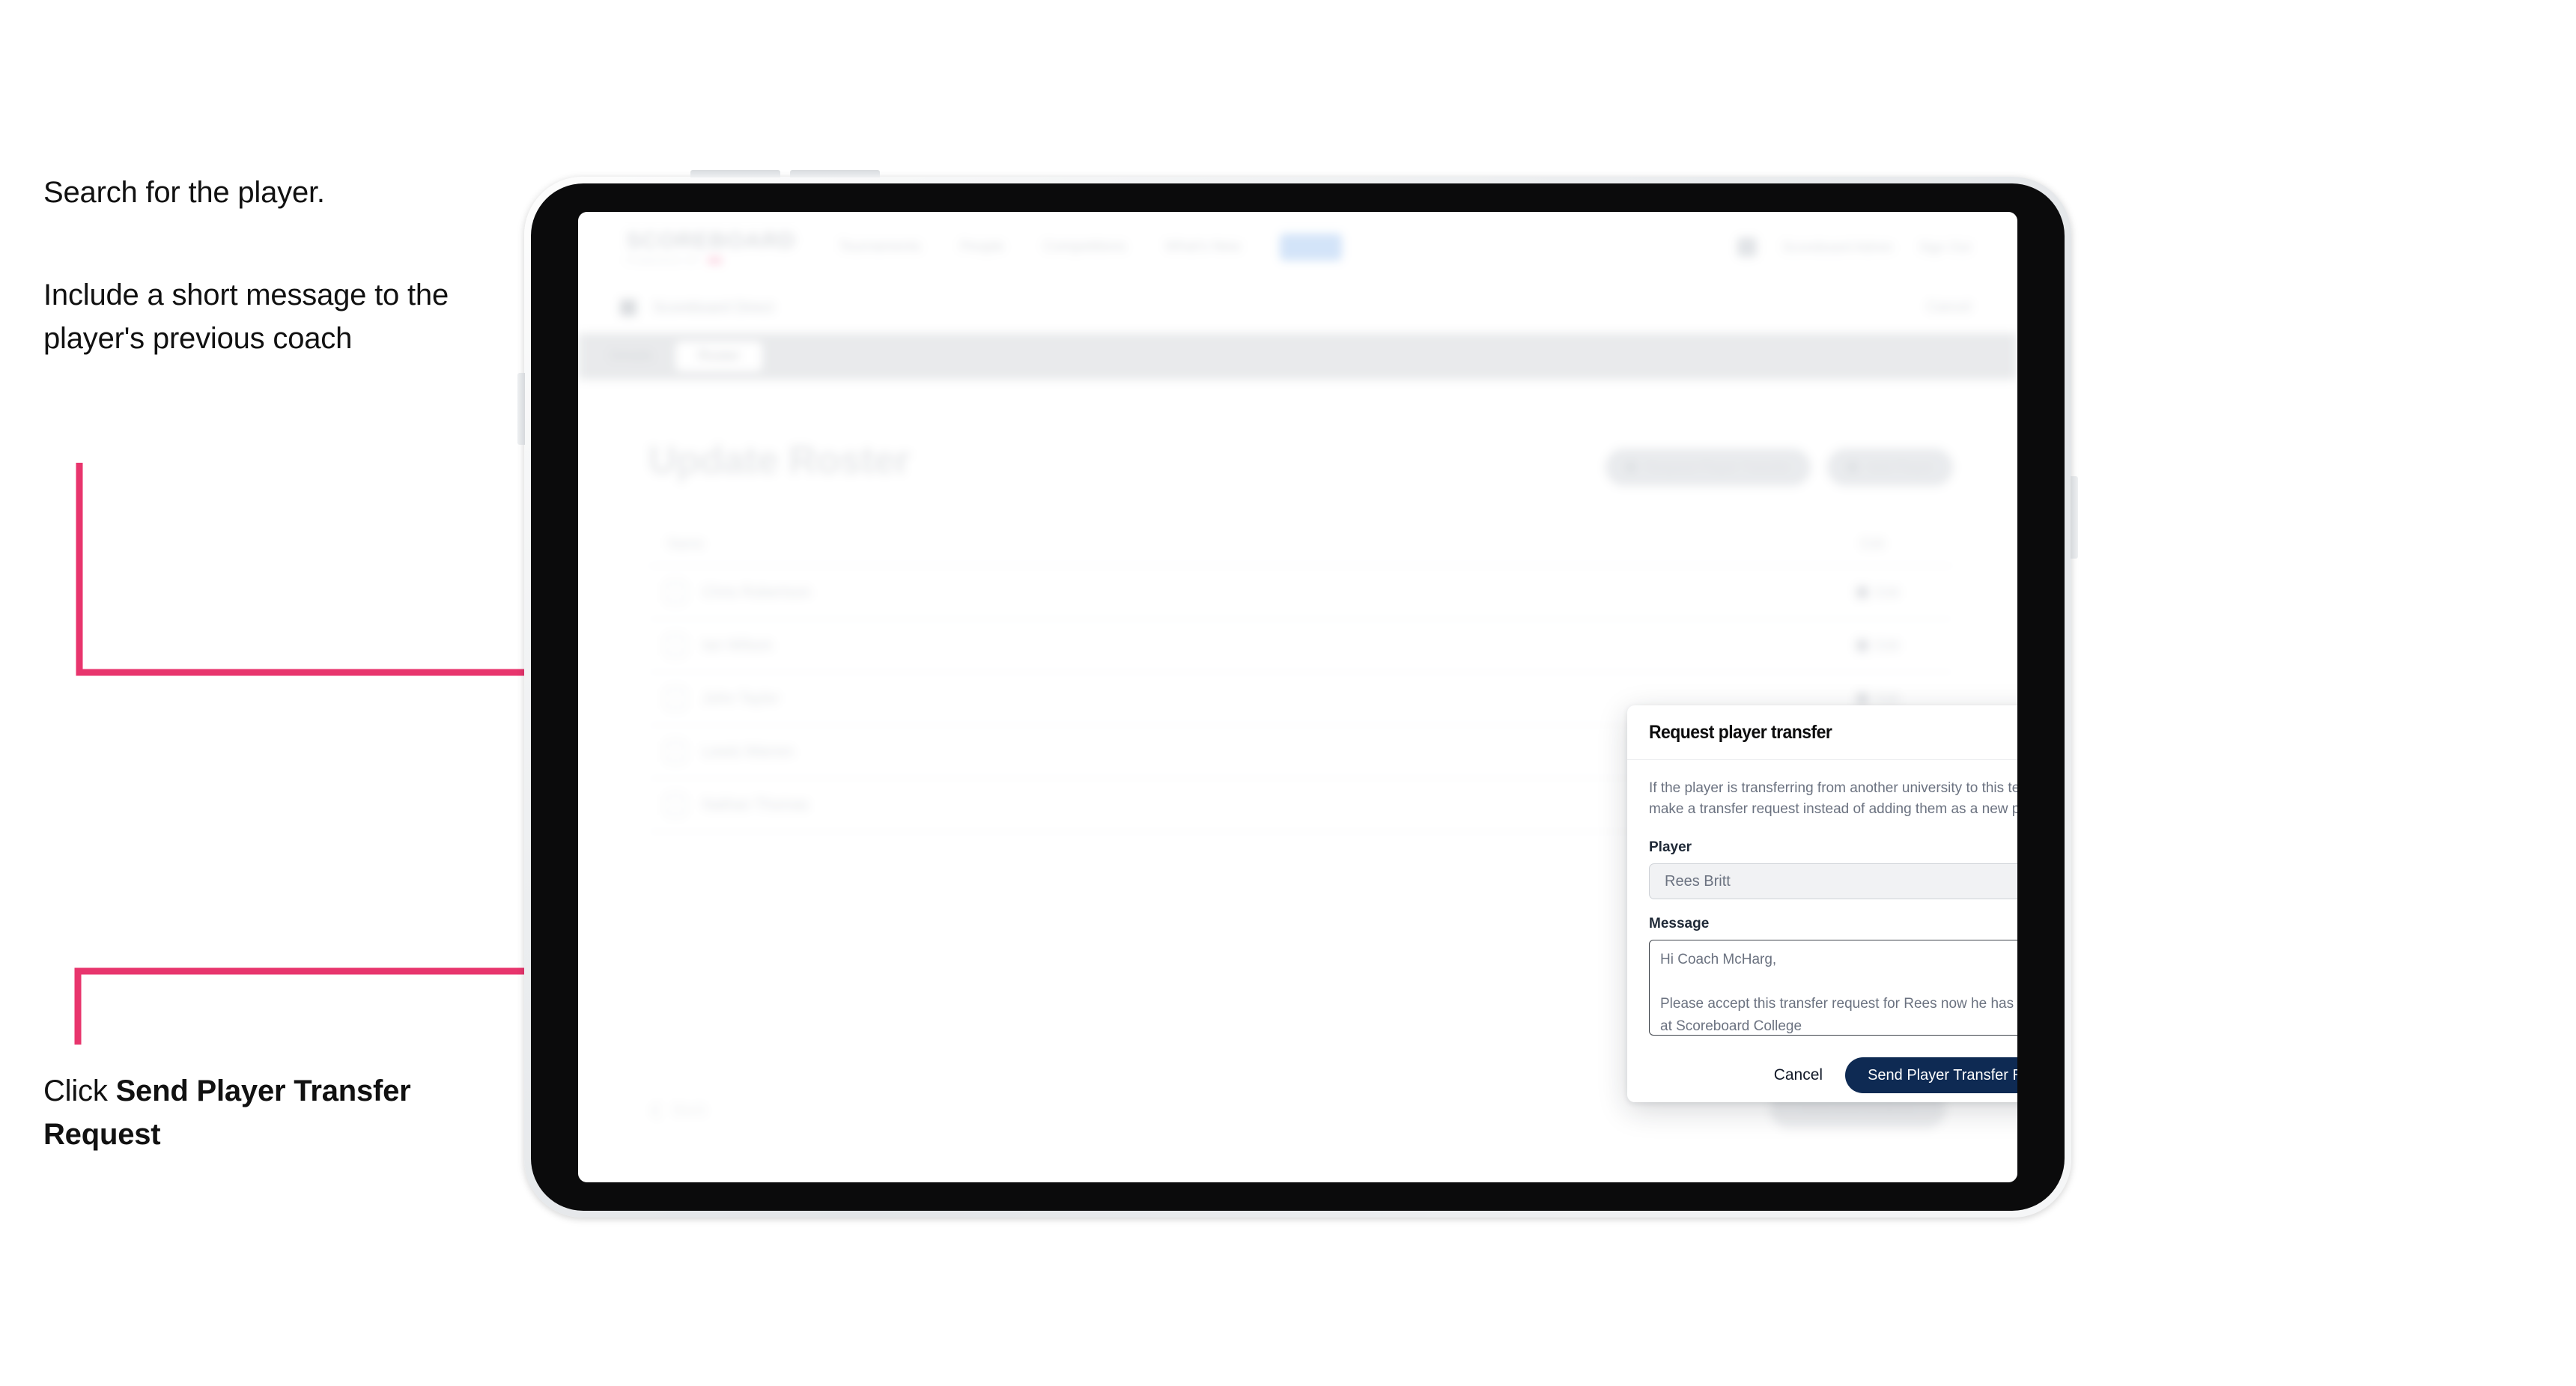 The image size is (2576, 1386). Describe the element at coordinates (1630, 467) in the screenshot. I see `transfer-icon` at that location.